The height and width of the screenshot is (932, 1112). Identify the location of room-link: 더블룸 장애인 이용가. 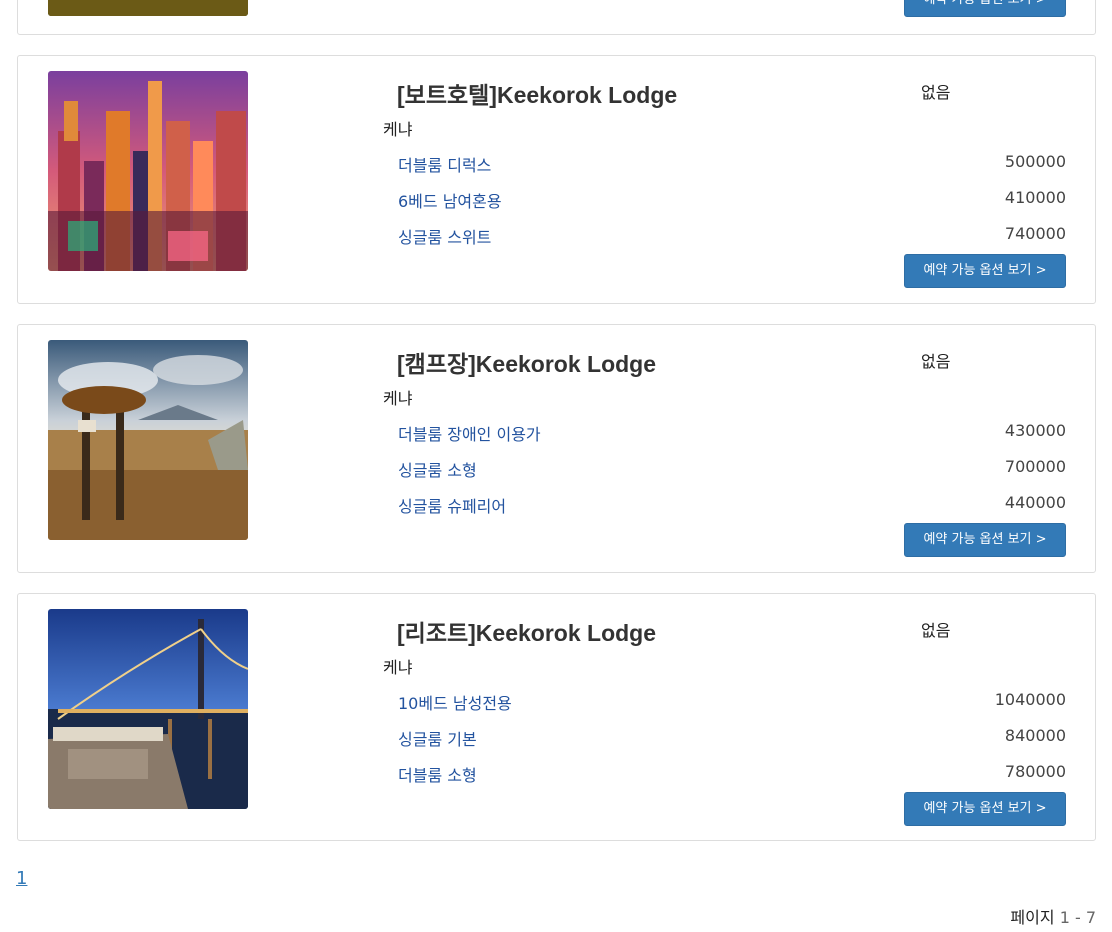
(469, 433).